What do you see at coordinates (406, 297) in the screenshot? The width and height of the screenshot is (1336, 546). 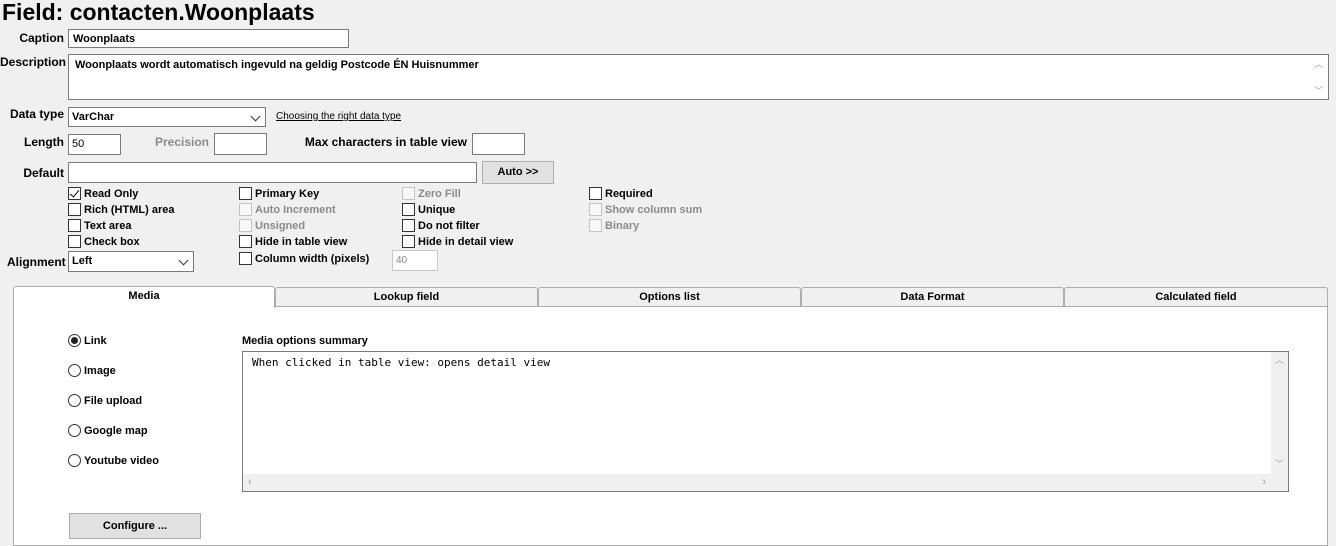 I see `tab-lookup-field: Lookup field` at bounding box center [406, 297].